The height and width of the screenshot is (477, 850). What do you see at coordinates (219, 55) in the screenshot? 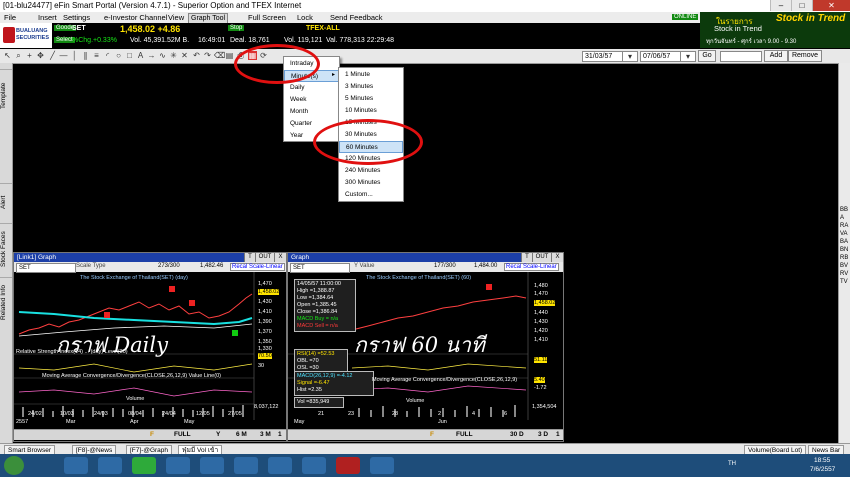
I see `eraser-icon: ⌫` at bounding box center [219, 55].